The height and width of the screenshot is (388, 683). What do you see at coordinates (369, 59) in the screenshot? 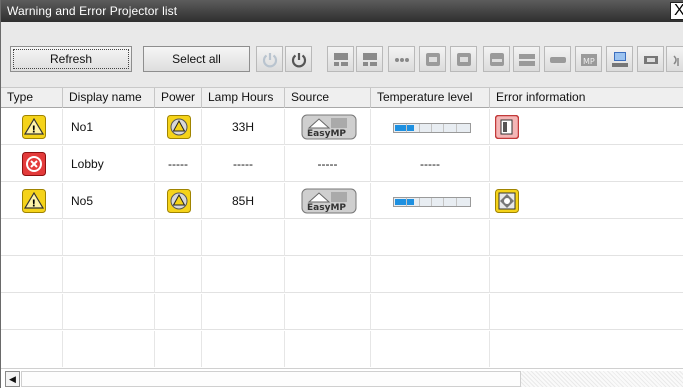
I see `computer2-source-icon` at bounding box center [369, 59].